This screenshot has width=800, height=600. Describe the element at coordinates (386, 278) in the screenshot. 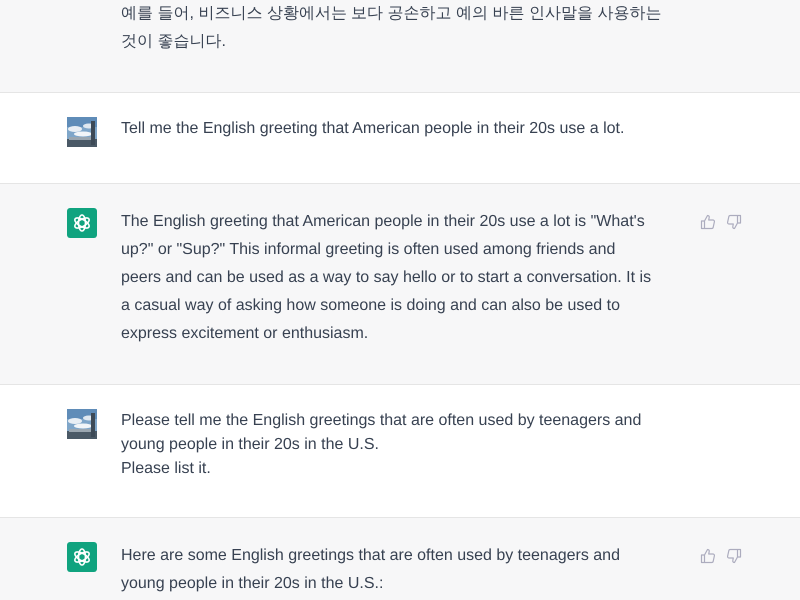

I see `message-text: The English greeting that American people in their 20s use a lot is "What's up?" or "Sup?" This informal greeting is often used among friends and peers and can be used as a way to say hello or to start a conversation. It is a casual way of asking how someone is doing and can also be used to express excitement or enthusiasm.` at that location.